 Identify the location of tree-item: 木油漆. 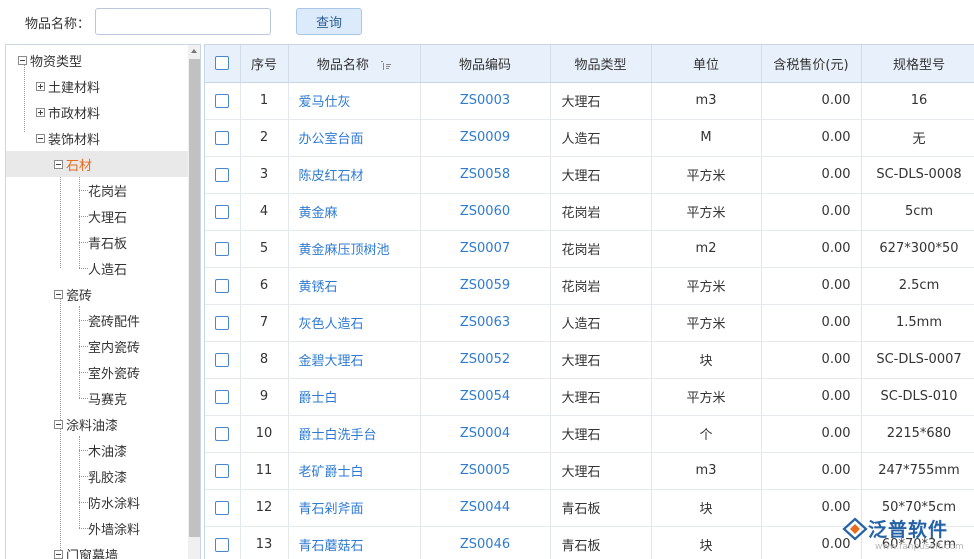
(97, 450).